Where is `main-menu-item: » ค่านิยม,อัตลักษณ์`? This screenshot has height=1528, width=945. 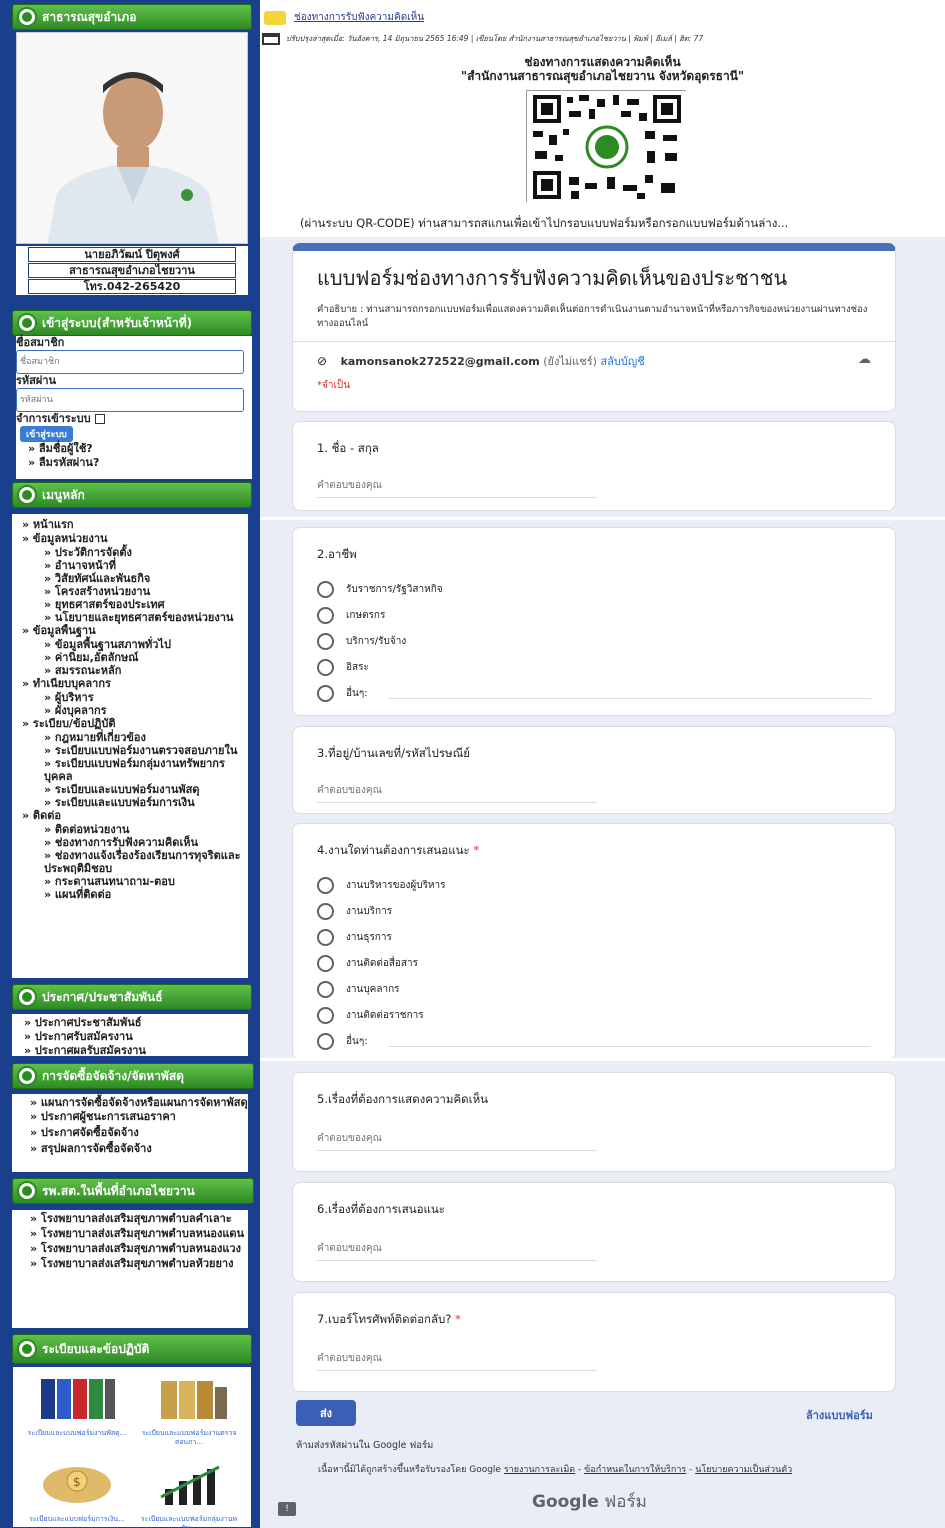 main-menu-item: » ค่านิยม,อัตลักษณ์ is located at coordinates (135, 657).